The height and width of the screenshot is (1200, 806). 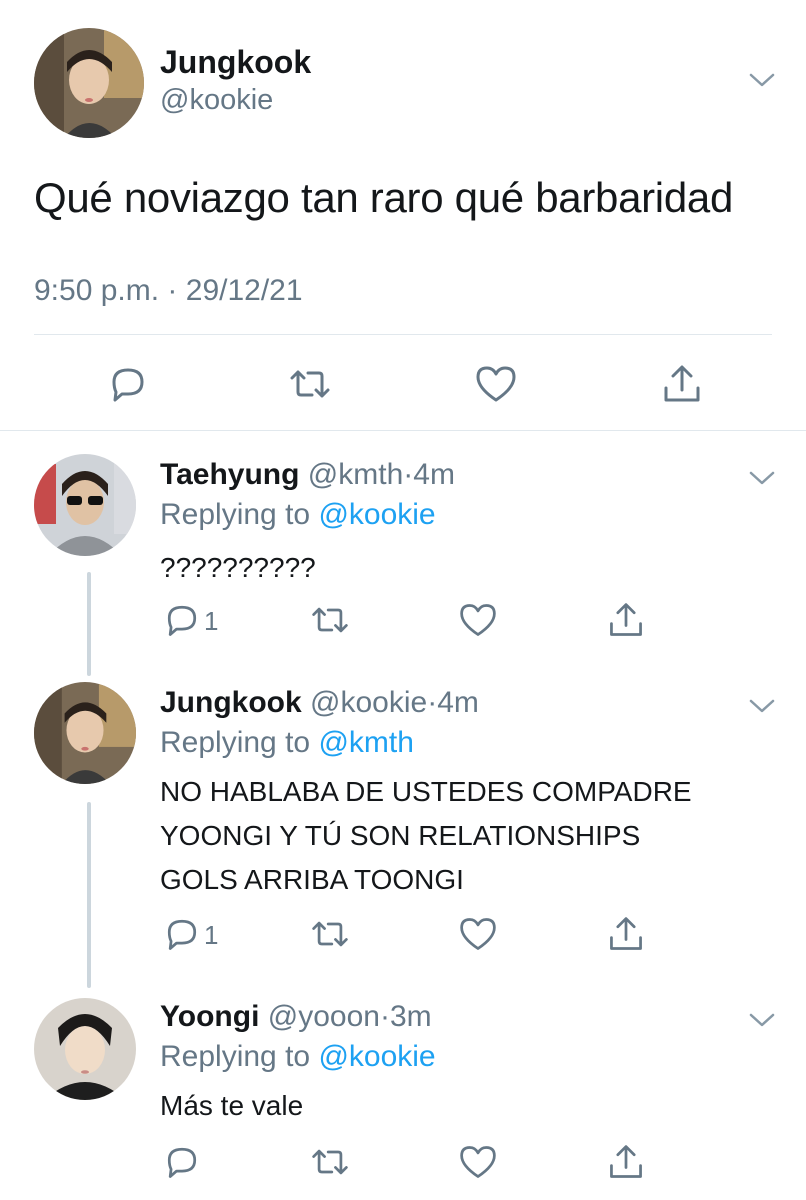 I want to click on reply-text-line: ??????????, so click(x=238, y=567).